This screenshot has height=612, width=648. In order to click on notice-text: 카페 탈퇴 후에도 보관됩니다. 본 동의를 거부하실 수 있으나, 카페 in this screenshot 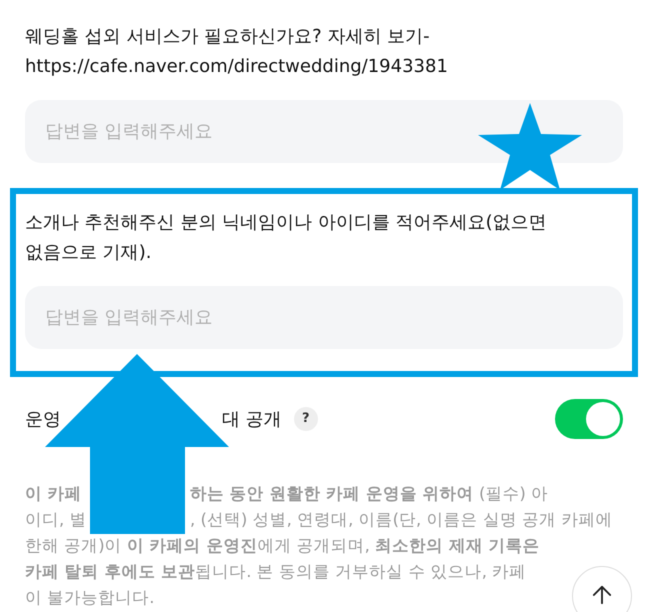, I will do `click(275, 572)`.